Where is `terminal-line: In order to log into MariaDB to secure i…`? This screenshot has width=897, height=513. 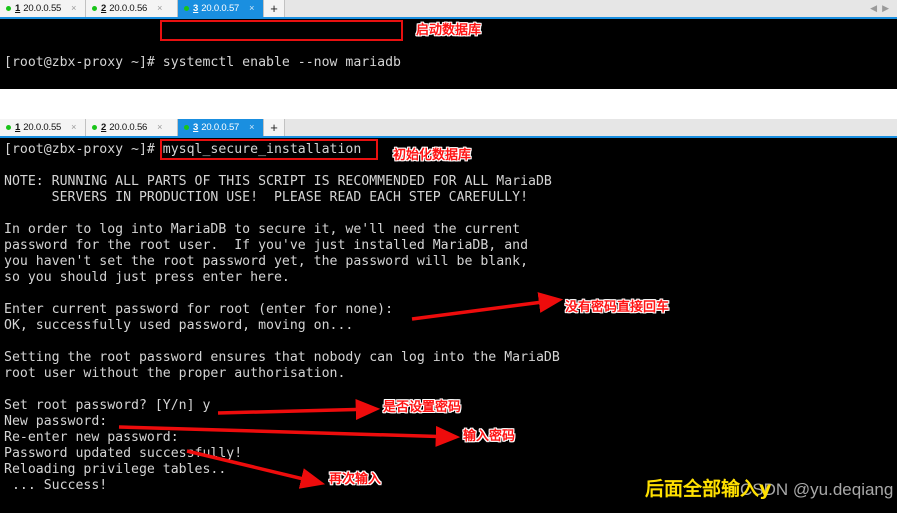 terminal-line: In order to log into MariaDB to secure i… is located at coordinates (262, 229).